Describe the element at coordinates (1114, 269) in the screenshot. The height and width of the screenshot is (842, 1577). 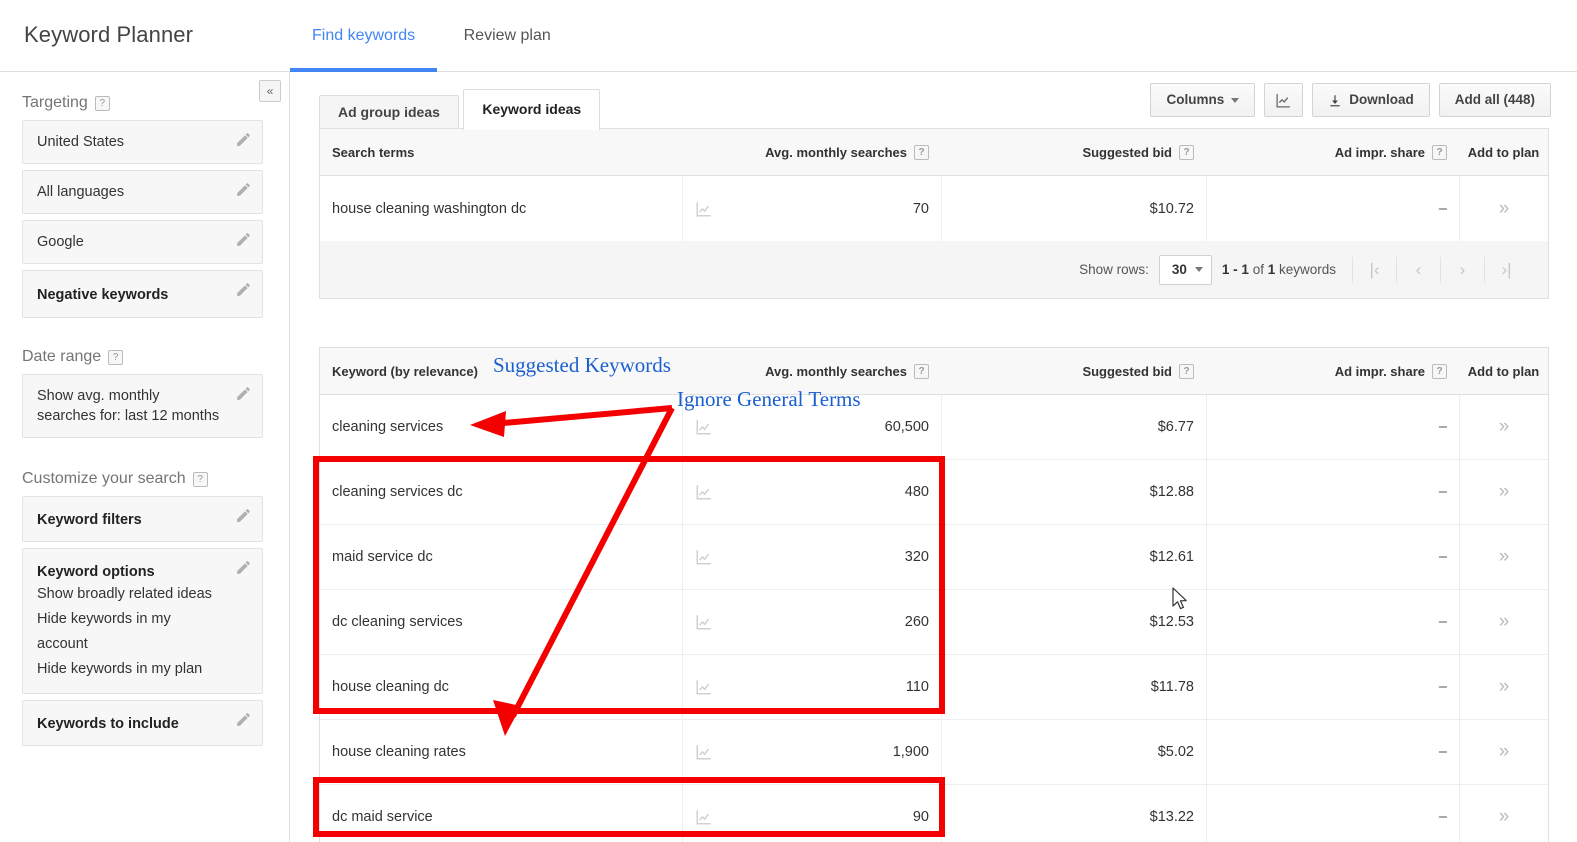
I see `show-rows-label: Show rows:` at that location.